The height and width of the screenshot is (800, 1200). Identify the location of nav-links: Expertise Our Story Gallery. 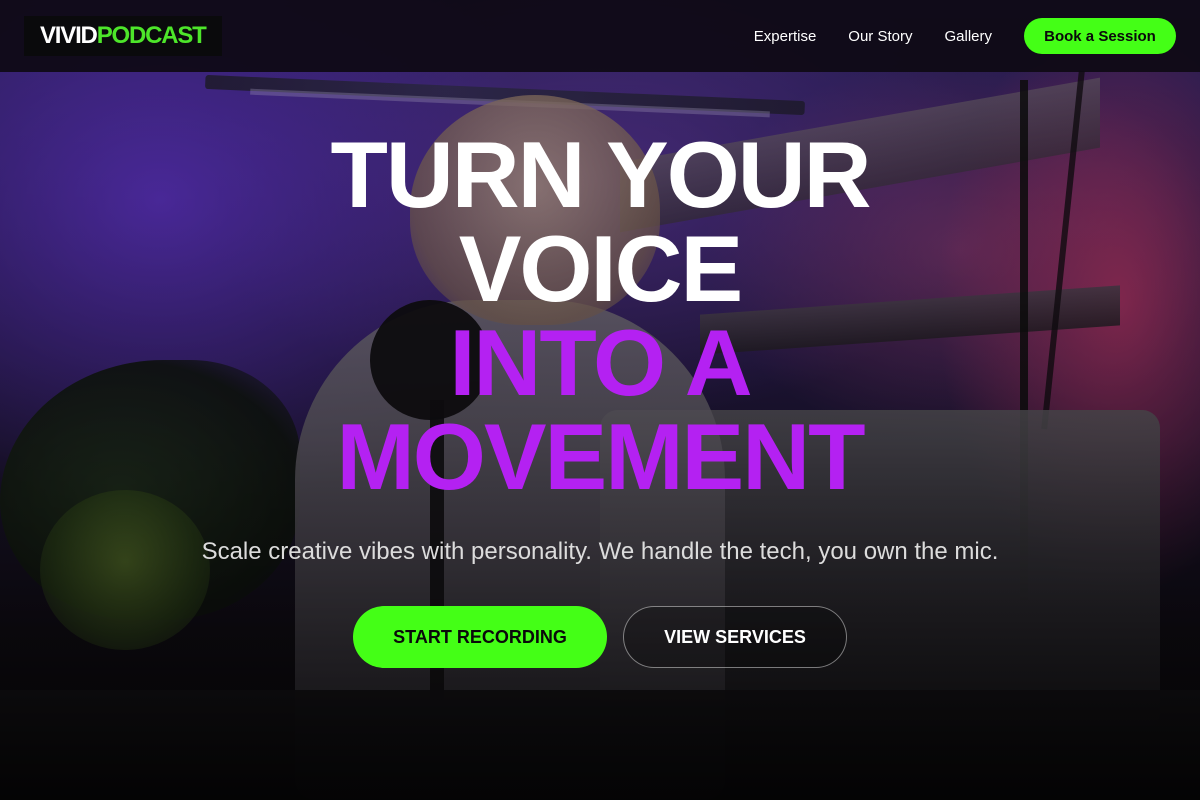
(873, 36).